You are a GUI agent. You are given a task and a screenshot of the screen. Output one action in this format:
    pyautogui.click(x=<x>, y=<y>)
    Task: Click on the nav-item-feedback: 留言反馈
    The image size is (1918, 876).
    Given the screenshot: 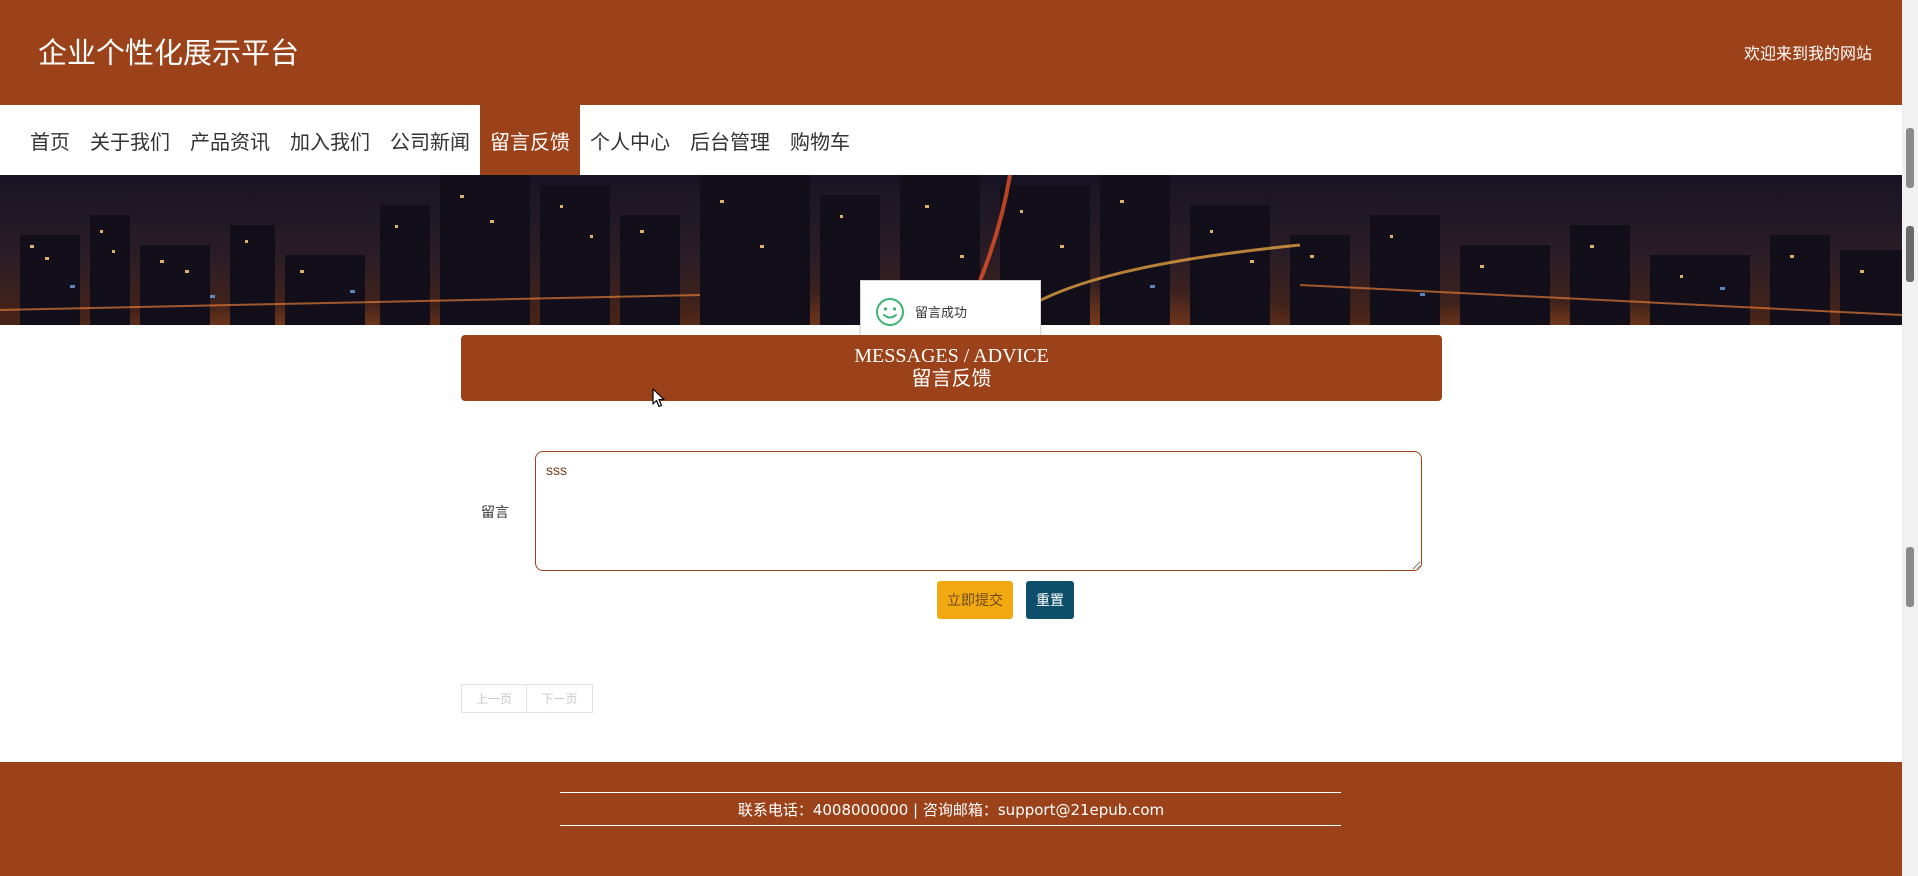 What is the action you would take?
    pyautogui.click(x=530, y=140)
    